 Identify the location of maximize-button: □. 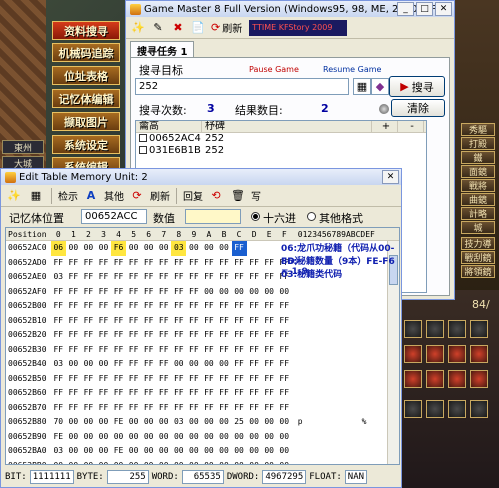
(424, 9).